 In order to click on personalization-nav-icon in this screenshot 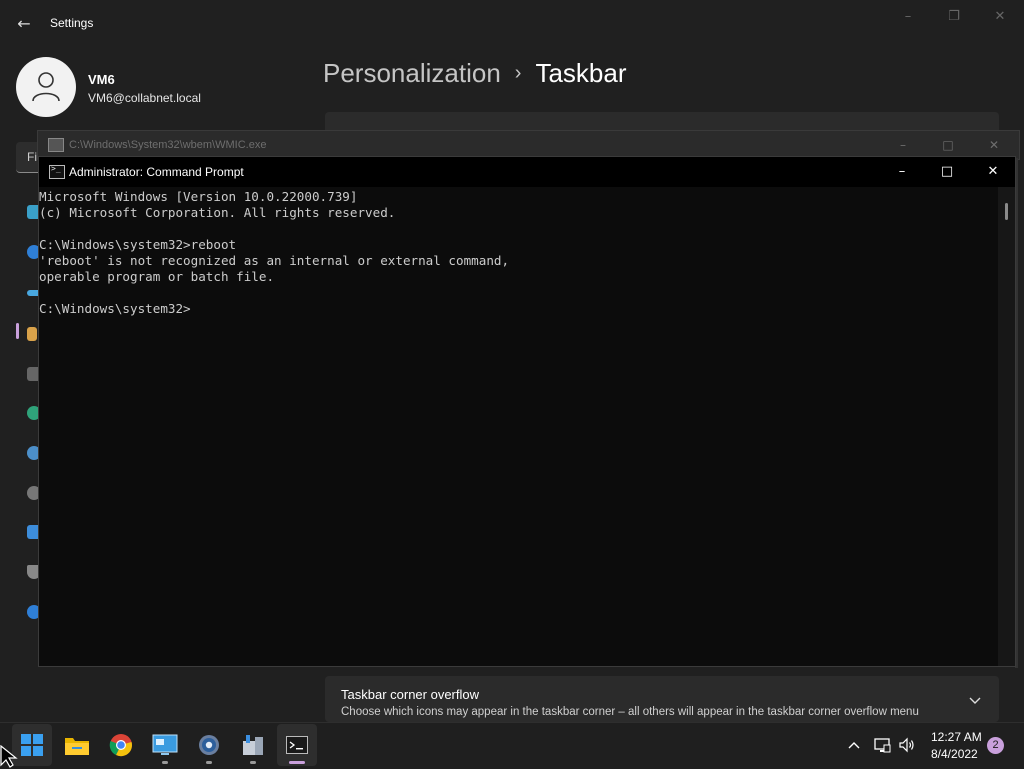, I will do `click(32, 334)`.